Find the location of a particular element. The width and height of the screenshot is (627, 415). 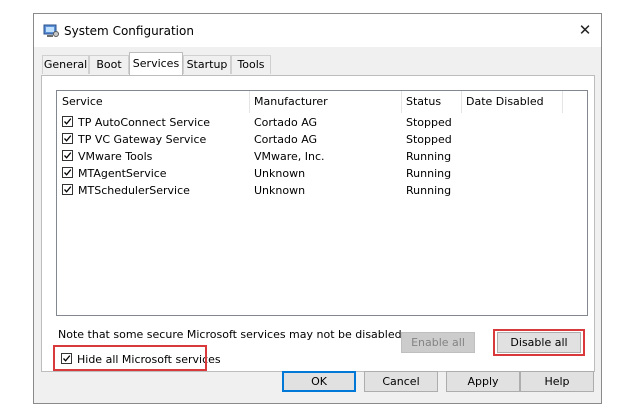

column-header-service: Service is located at coordinates (153, 102).